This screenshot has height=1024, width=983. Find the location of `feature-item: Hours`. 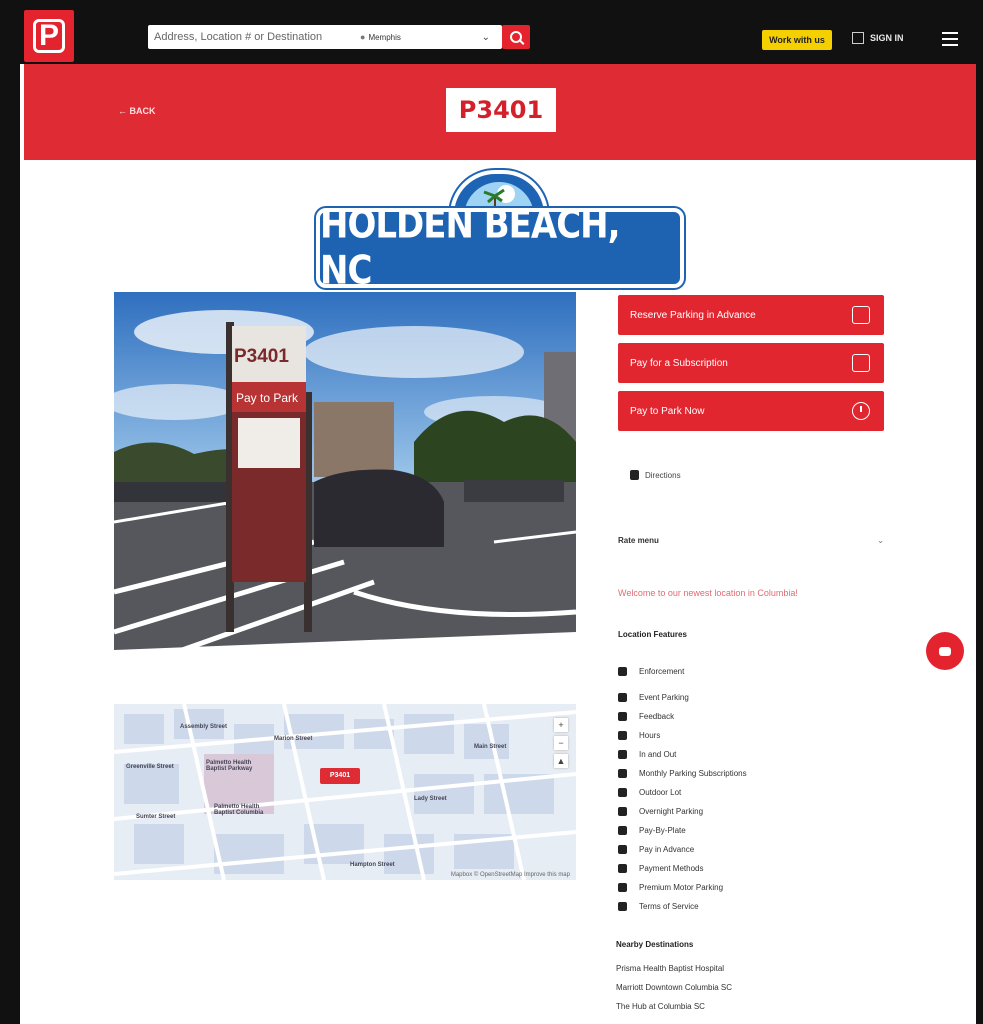

feature-item: Hours is located at coordinates (748, 735).